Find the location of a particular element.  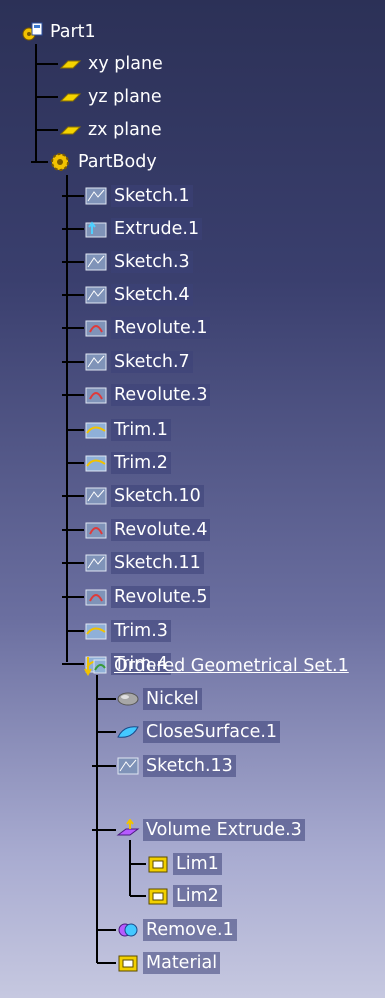

tree-node-revolute-4: Revolute.4 is located at coordinates (147, 530).